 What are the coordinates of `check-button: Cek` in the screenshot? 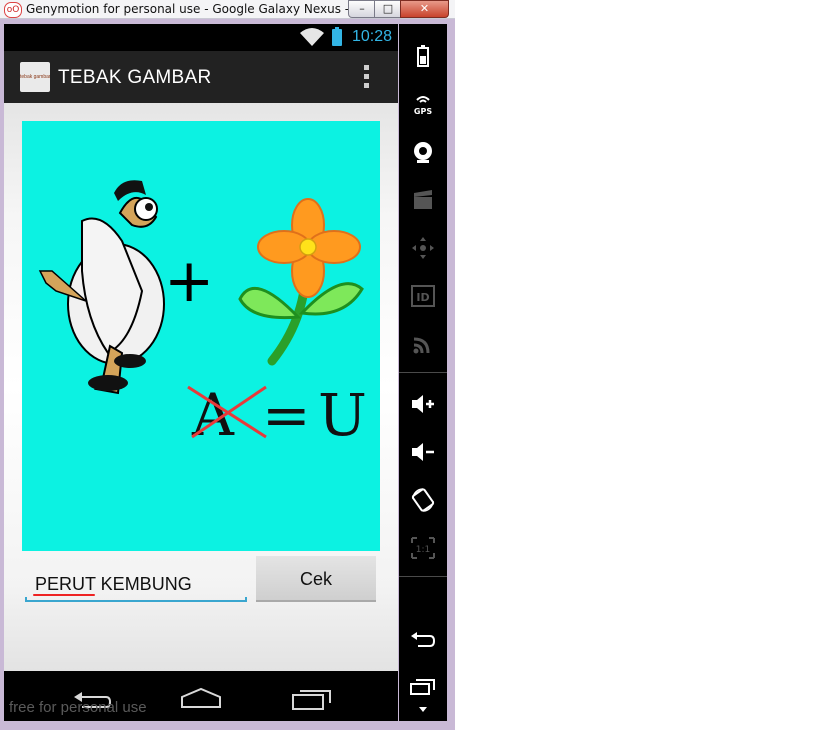 It's located at (316, 579).